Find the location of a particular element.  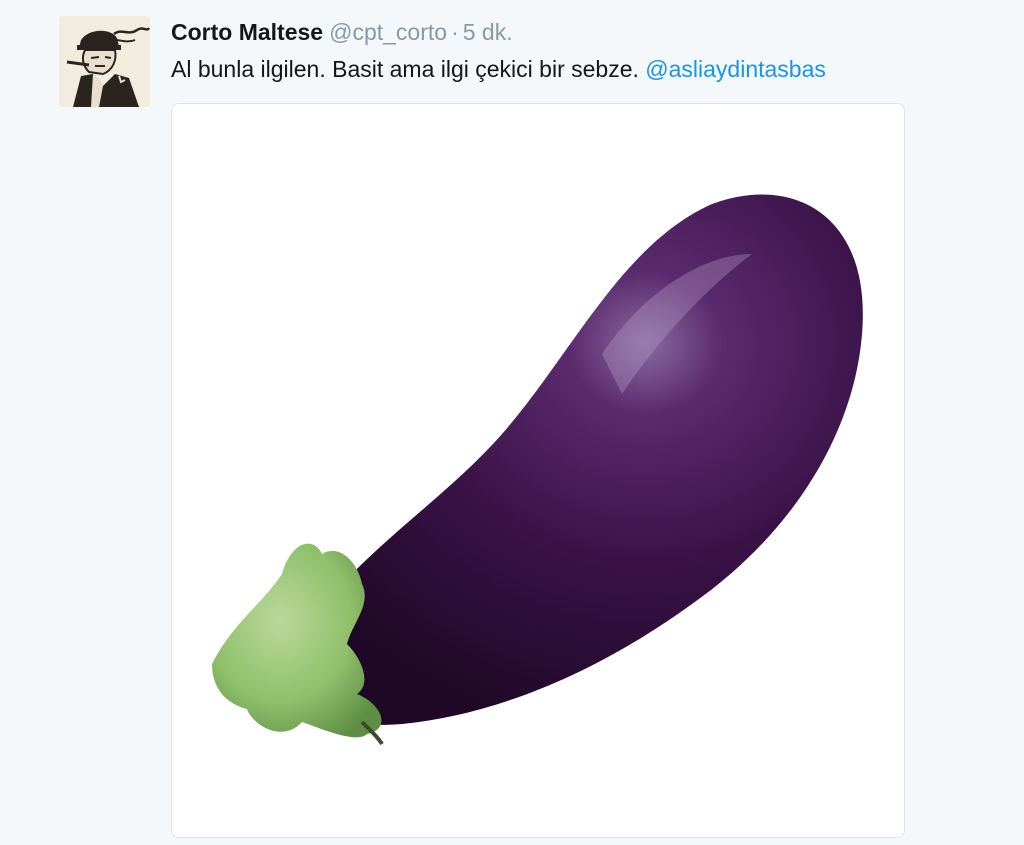

comic-portrait-icon is located at coordinates (104, 61).